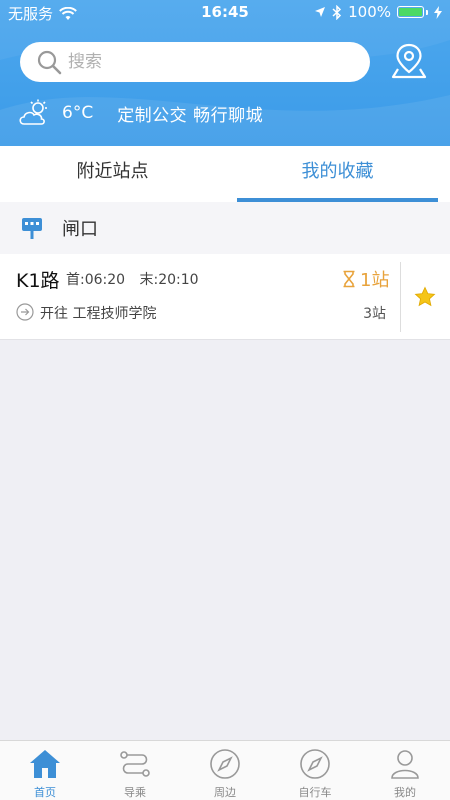 The height and width of the screenshot is (800, 450). I want to click on search-bar, so click(195, 62).